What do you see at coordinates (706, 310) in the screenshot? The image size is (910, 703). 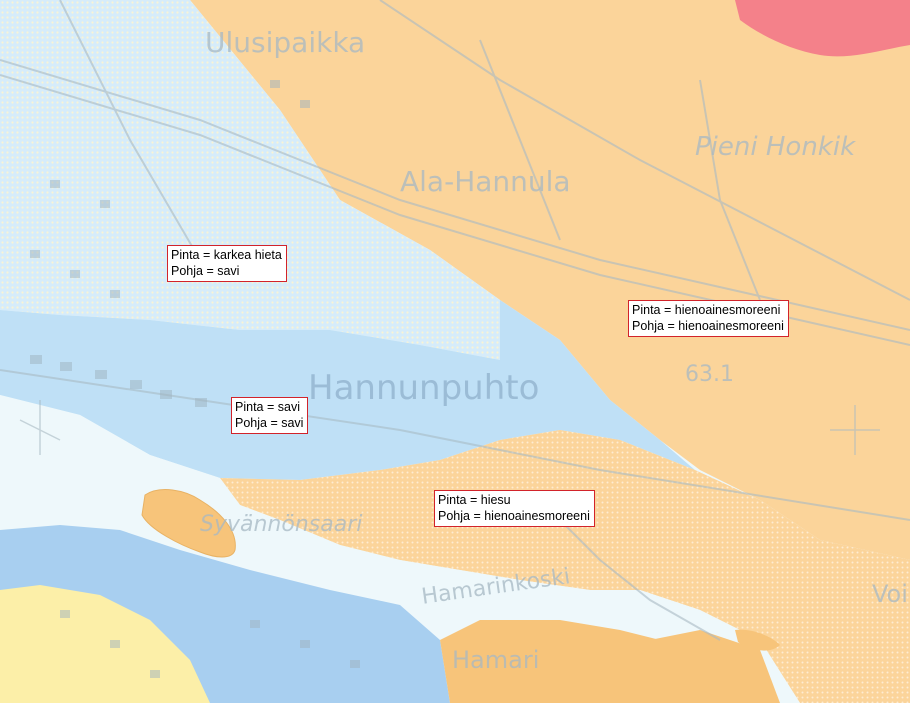 I see `soil-label-surface: Pinta = hienoainesmoreeni` at bounding box center [706, 310].